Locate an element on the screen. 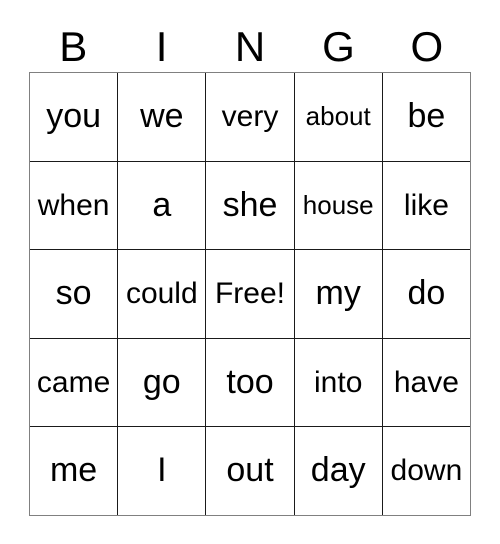 The image size is (500, 544). bingo-cell: I is located at coordinates (161, 471).